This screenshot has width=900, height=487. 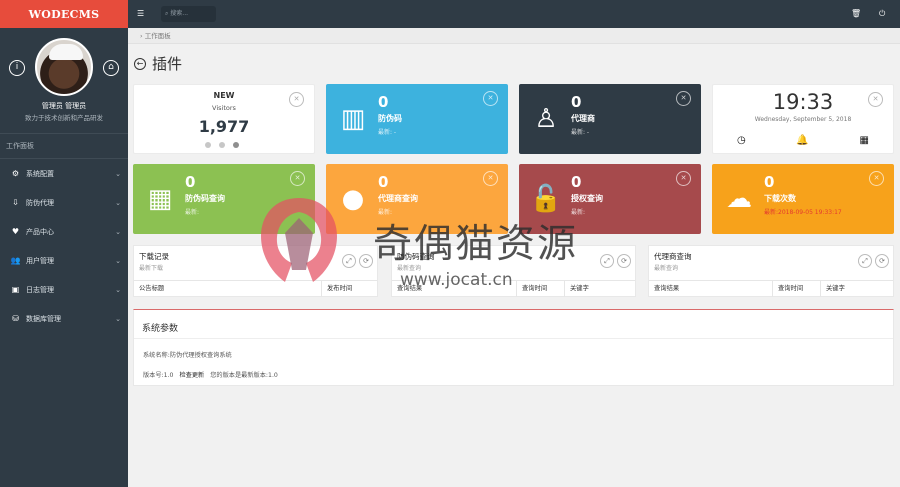 What do you see at coordinates (64, 118) in the screenshot?
I see `profile-subtitle: 致力于技术创新和产品研发` at bounding box center [64, 118].